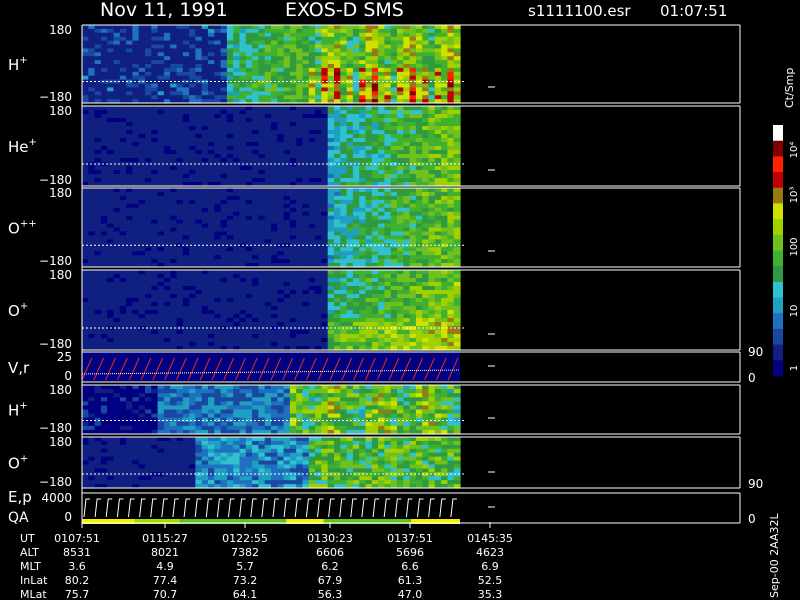  Describe the element at coordinates (60, 390) in the screenshot. I see `panel-ymax-6: 180` at that location.